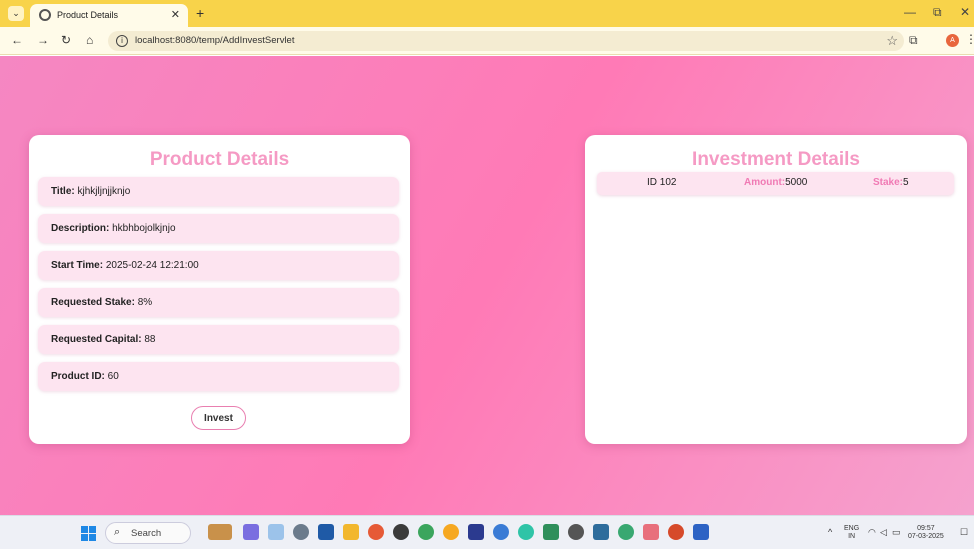  Describe the element at coordinates (487, 13) in the screenshot. I see `browser-tab-bar: ⌄ Product Details ✕ + — ⧉ ✕` at that location.